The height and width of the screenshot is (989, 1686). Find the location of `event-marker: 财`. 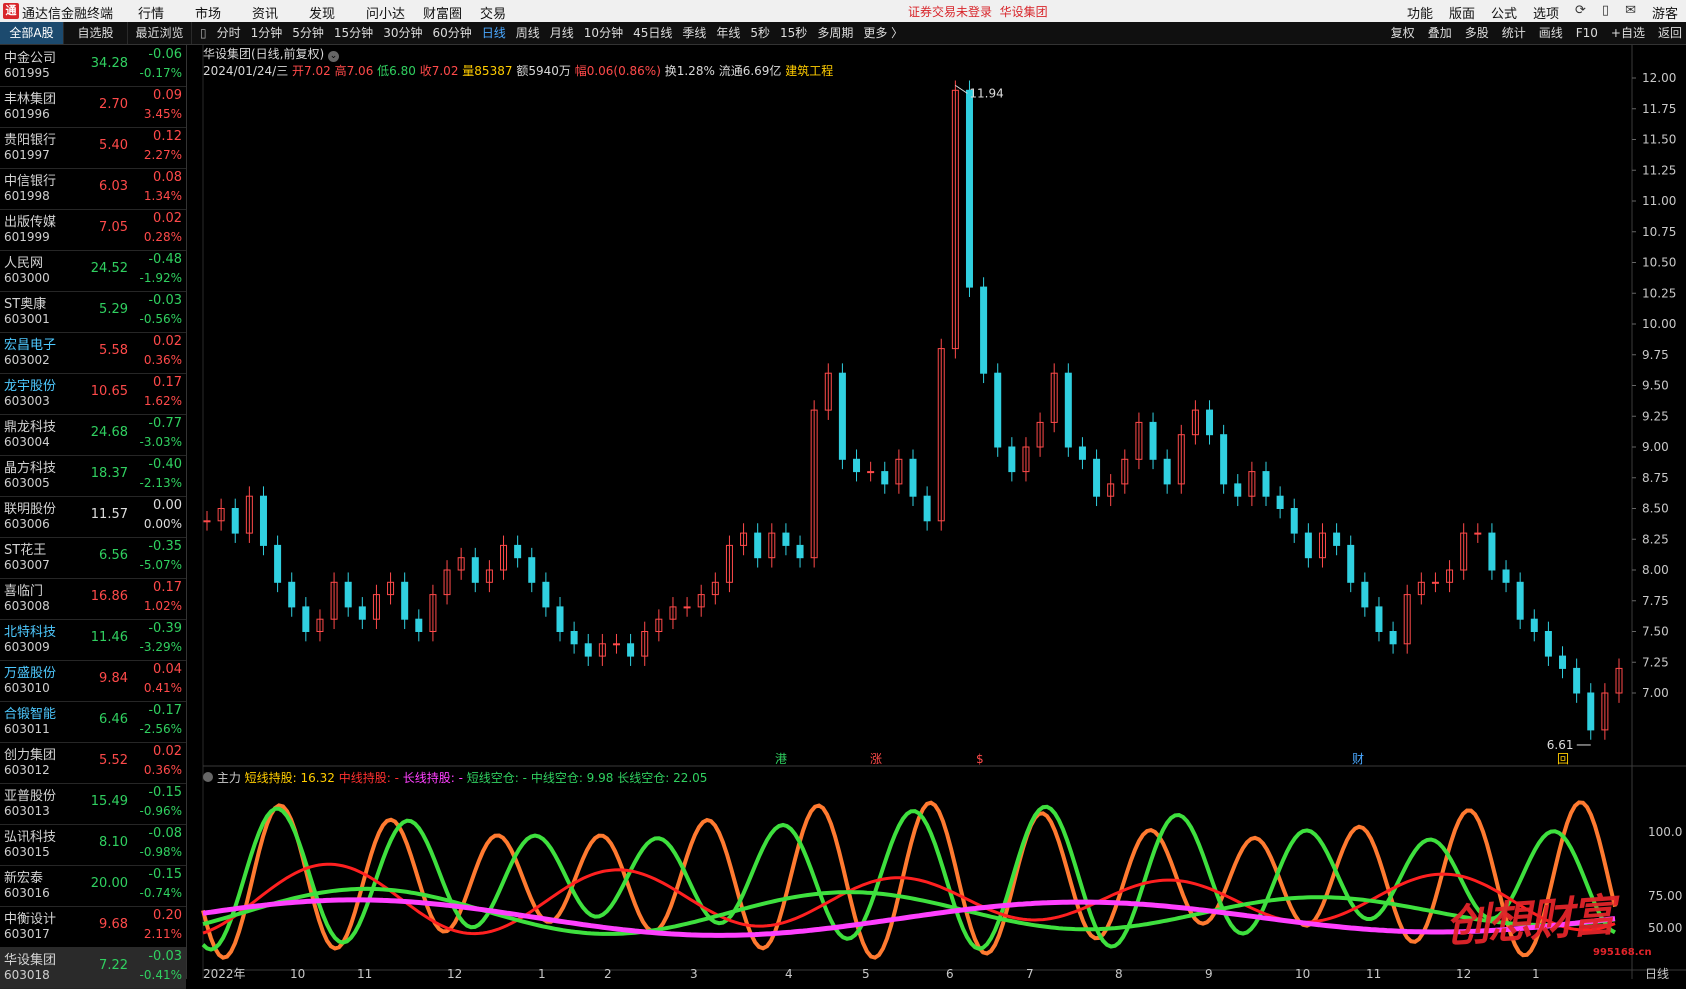

event-marker: 财 is located at coordinates (1358, 759).